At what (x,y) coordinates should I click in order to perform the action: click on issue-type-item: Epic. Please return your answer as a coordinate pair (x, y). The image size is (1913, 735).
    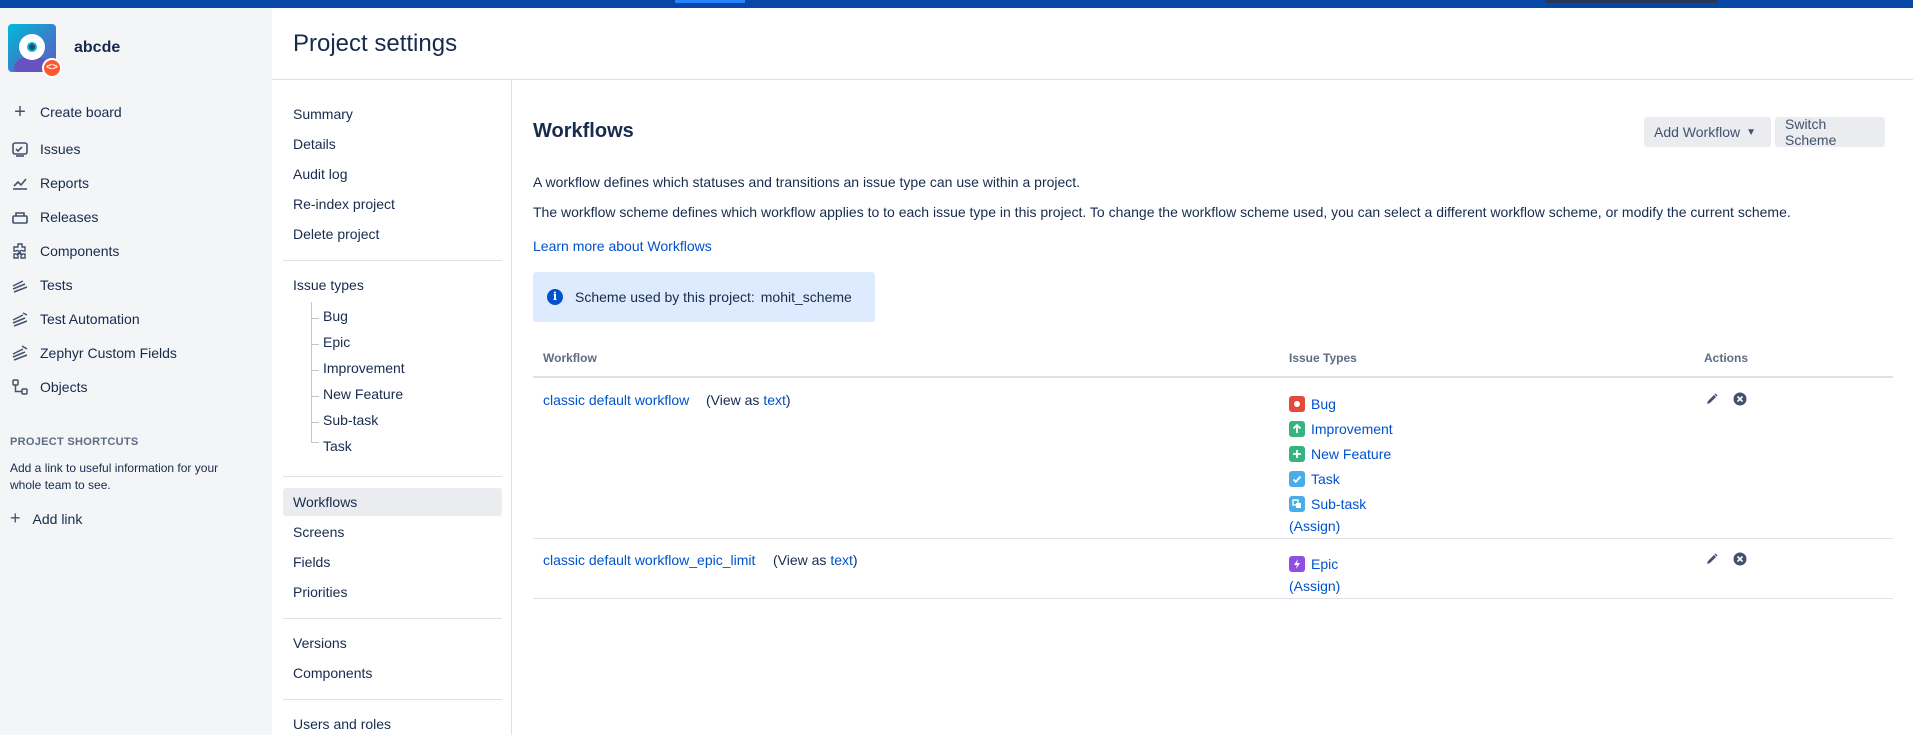
    Looking at the image, I should click on (1314, 563).